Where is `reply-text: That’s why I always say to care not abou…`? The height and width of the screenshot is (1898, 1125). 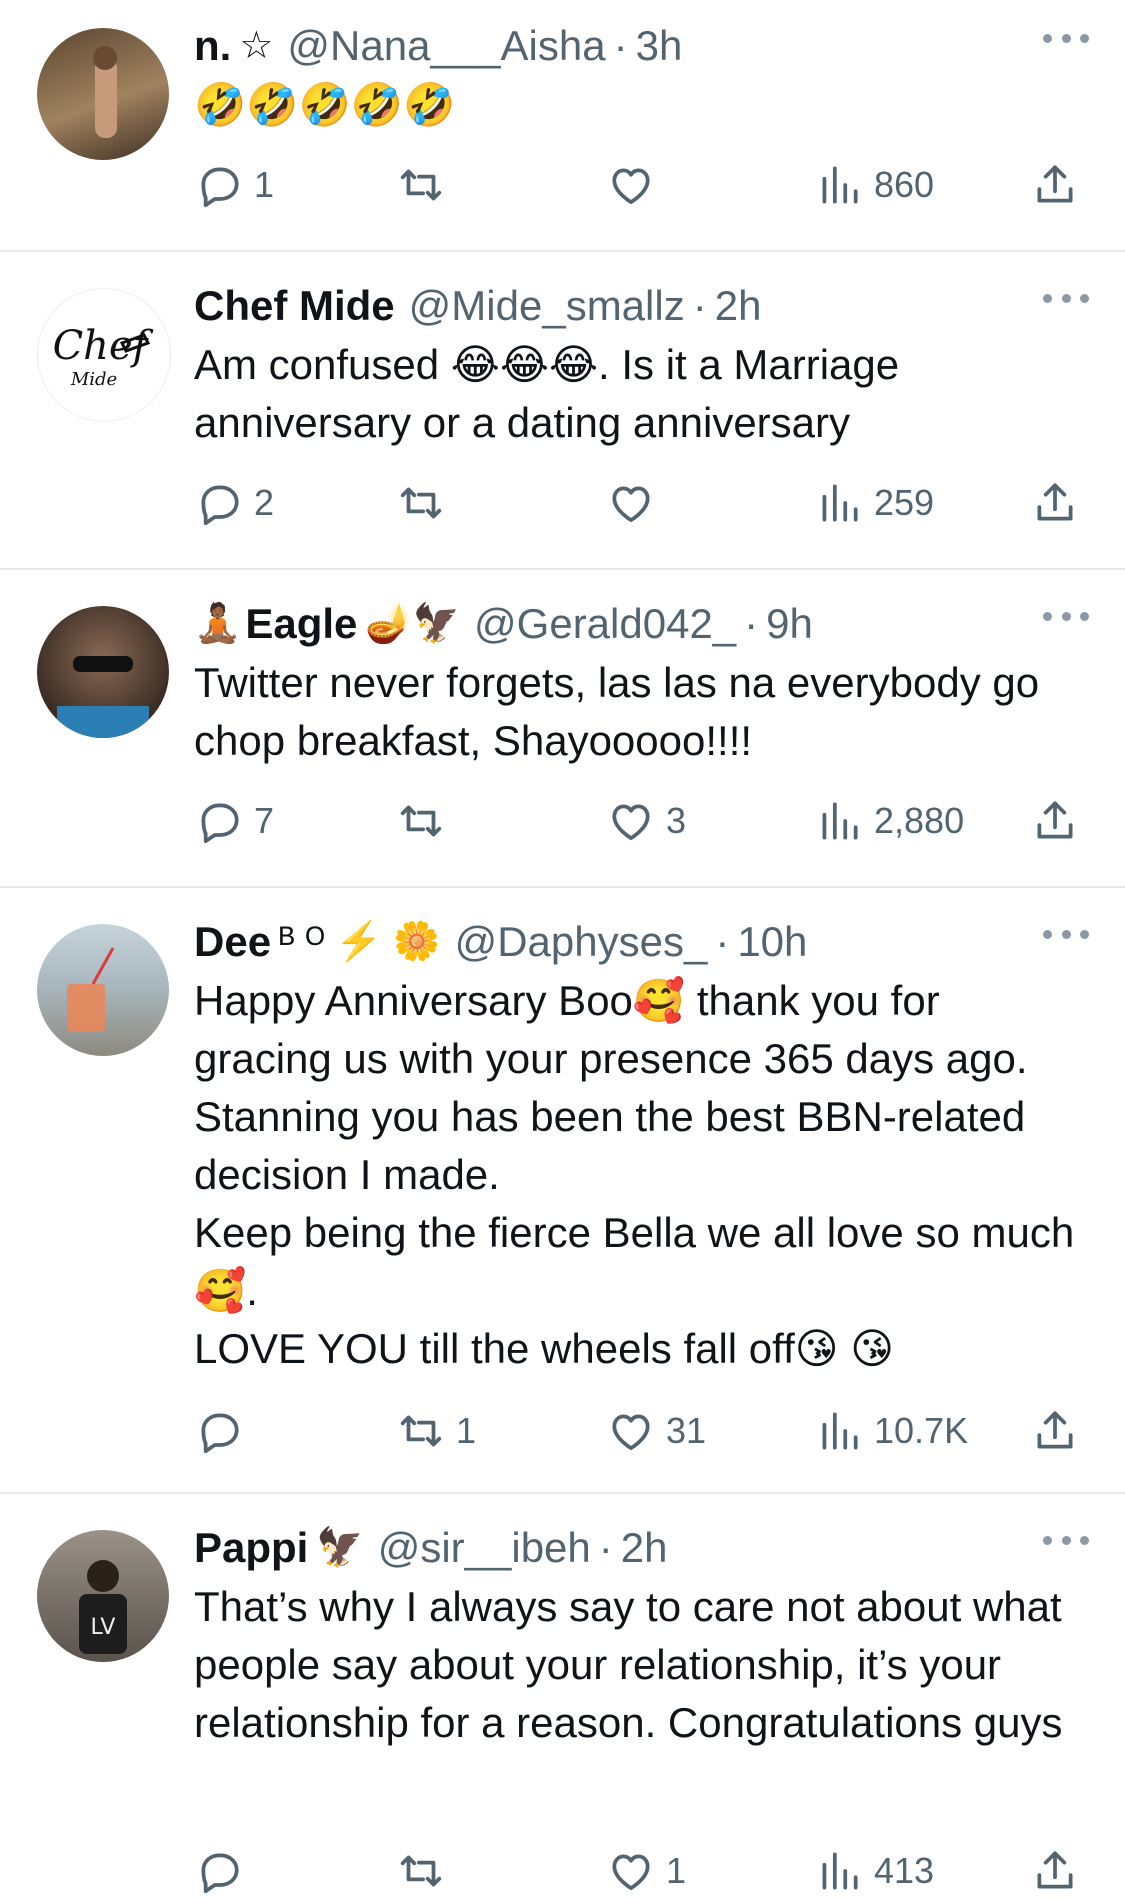
reply-text: That’s why I always say to care not abou… is located at coordinates (628, 1664).